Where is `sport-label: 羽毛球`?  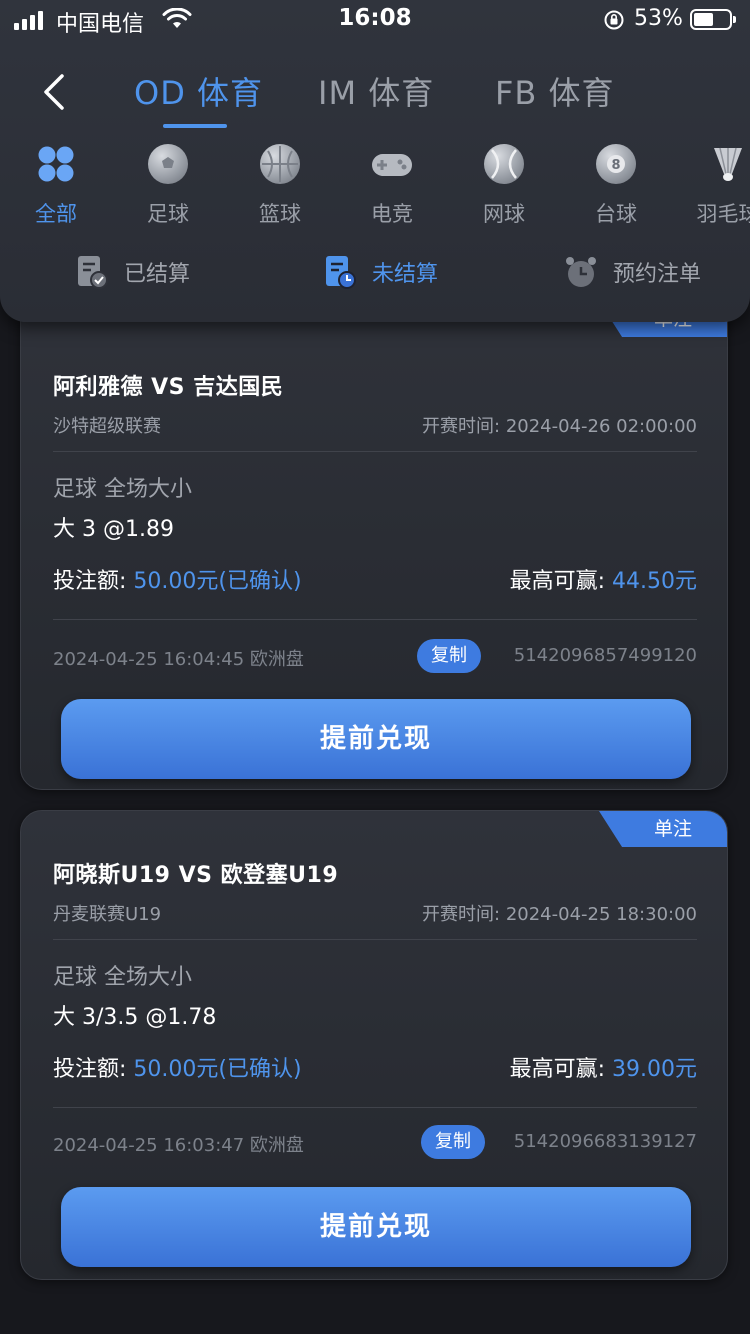
sport-label: 羽毛球 is located at coordinates (723, 214).